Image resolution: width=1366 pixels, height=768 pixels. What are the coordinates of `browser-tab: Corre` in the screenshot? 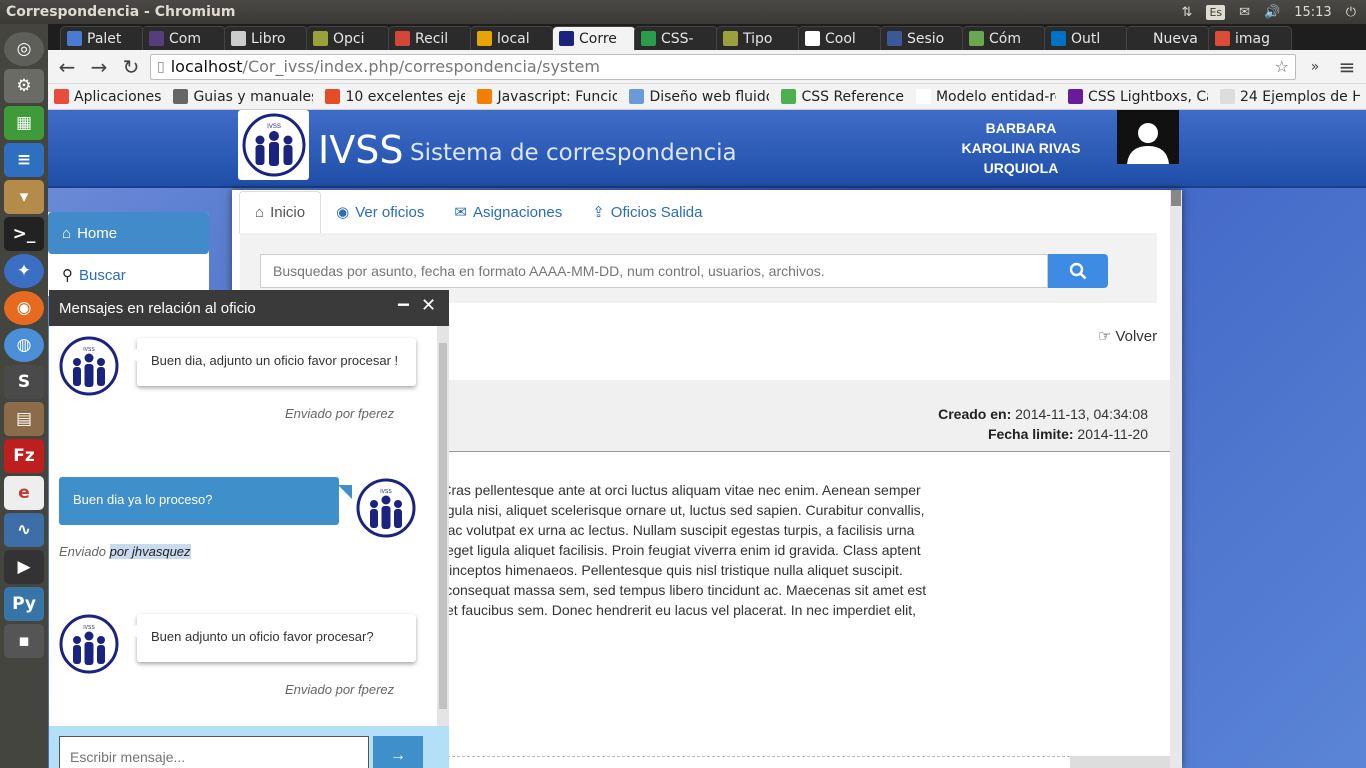 It's located at (594, 38).